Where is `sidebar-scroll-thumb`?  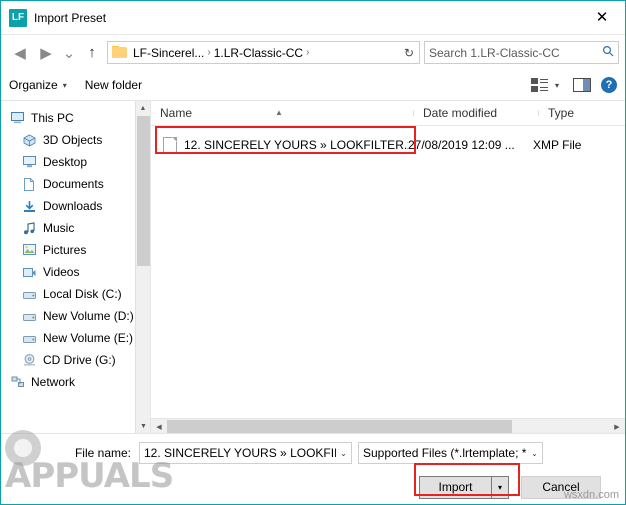
sidebar-scroll-thumb is located at coordinates (143, 191).